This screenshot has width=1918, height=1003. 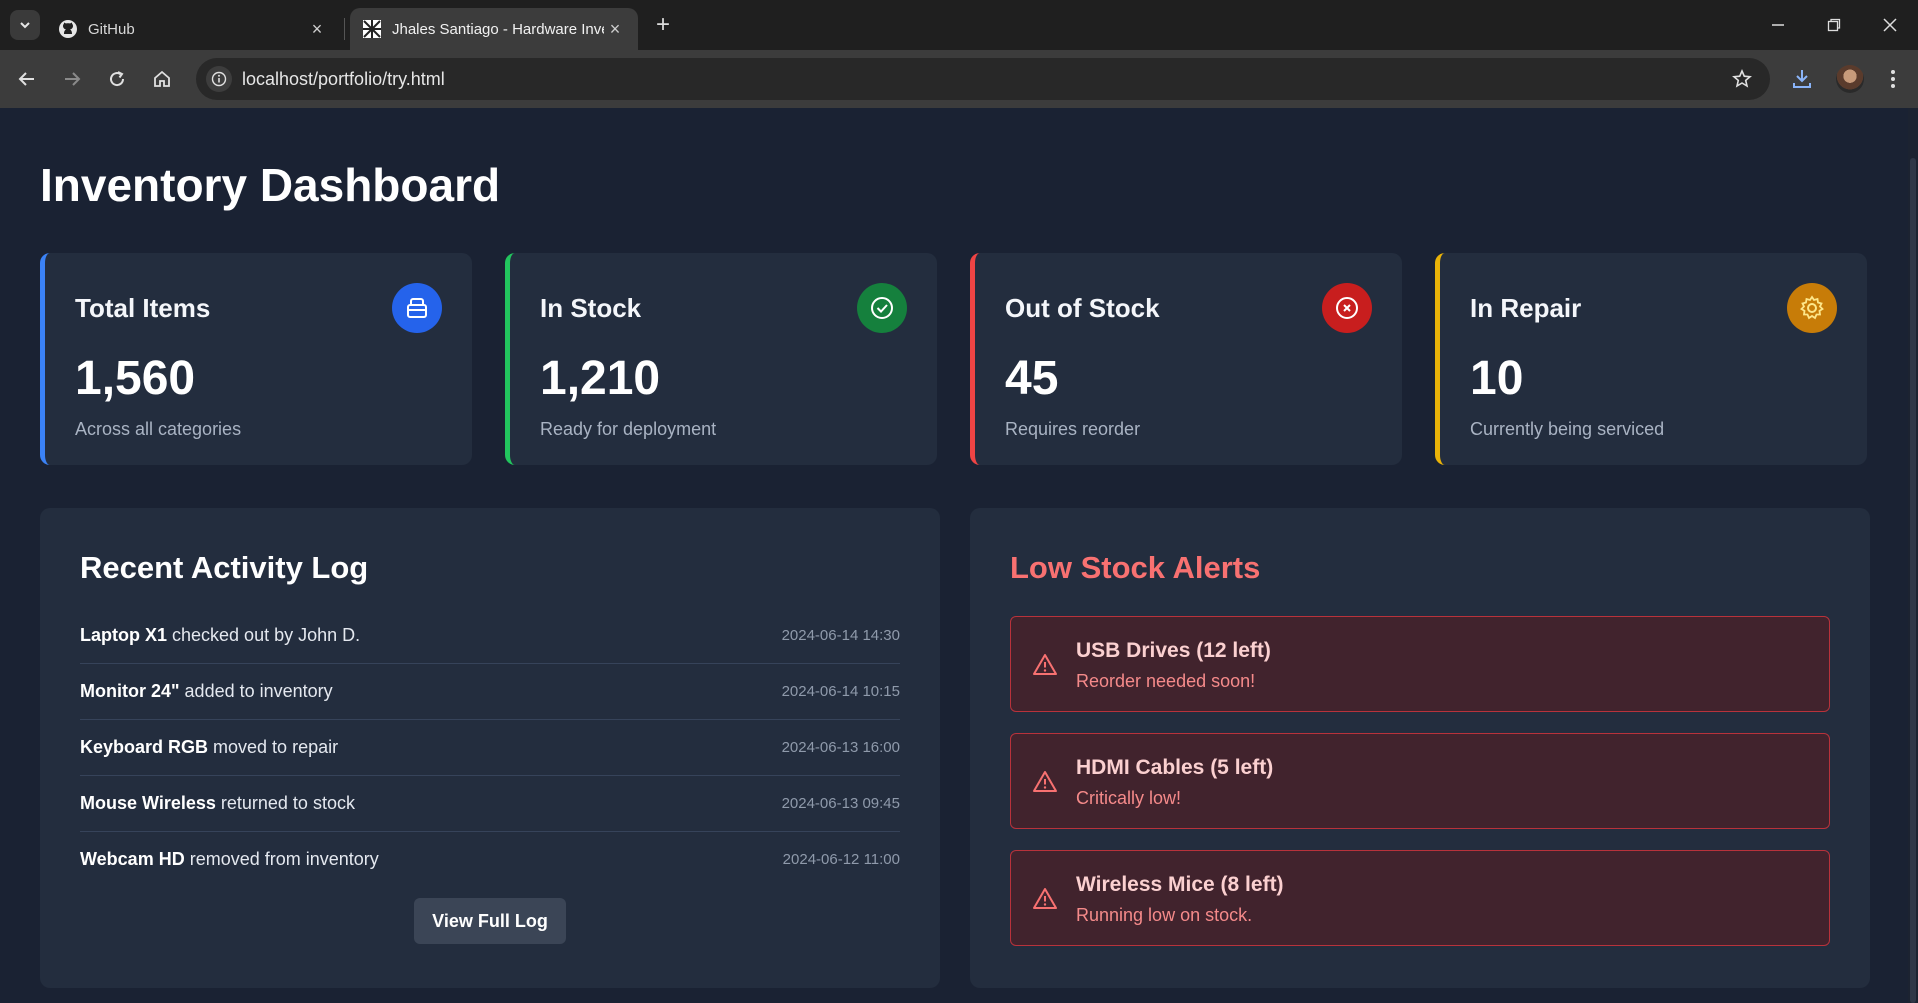 I want to click on arrow-right-icon, so click(x=73, y=79).